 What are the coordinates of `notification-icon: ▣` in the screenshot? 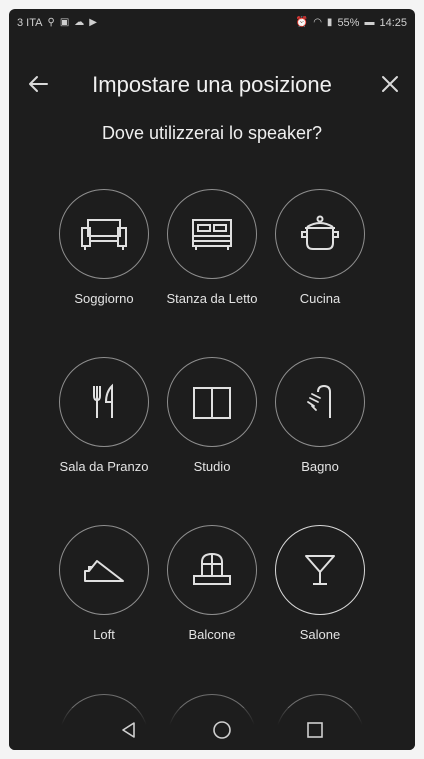 It's located at (64, 22).